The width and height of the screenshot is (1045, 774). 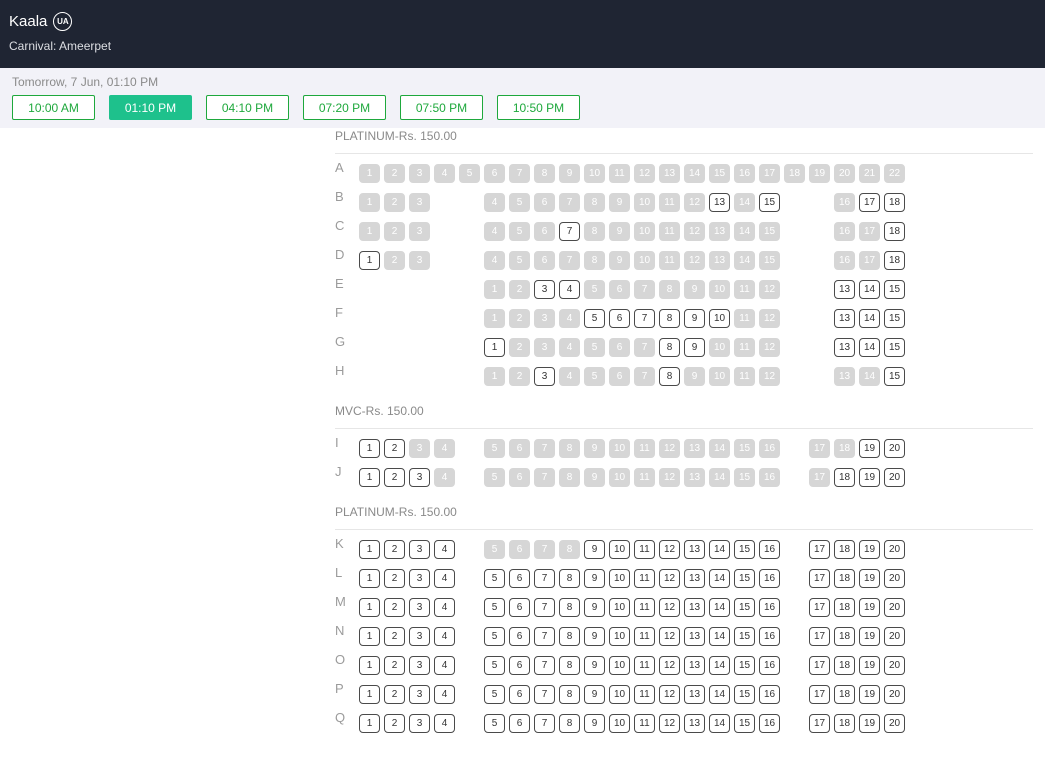 What do you see at coordinates (441, 107) in the screenshot?
I see `showtime-button: 07:50 PM` at bounding box center [441, 107].